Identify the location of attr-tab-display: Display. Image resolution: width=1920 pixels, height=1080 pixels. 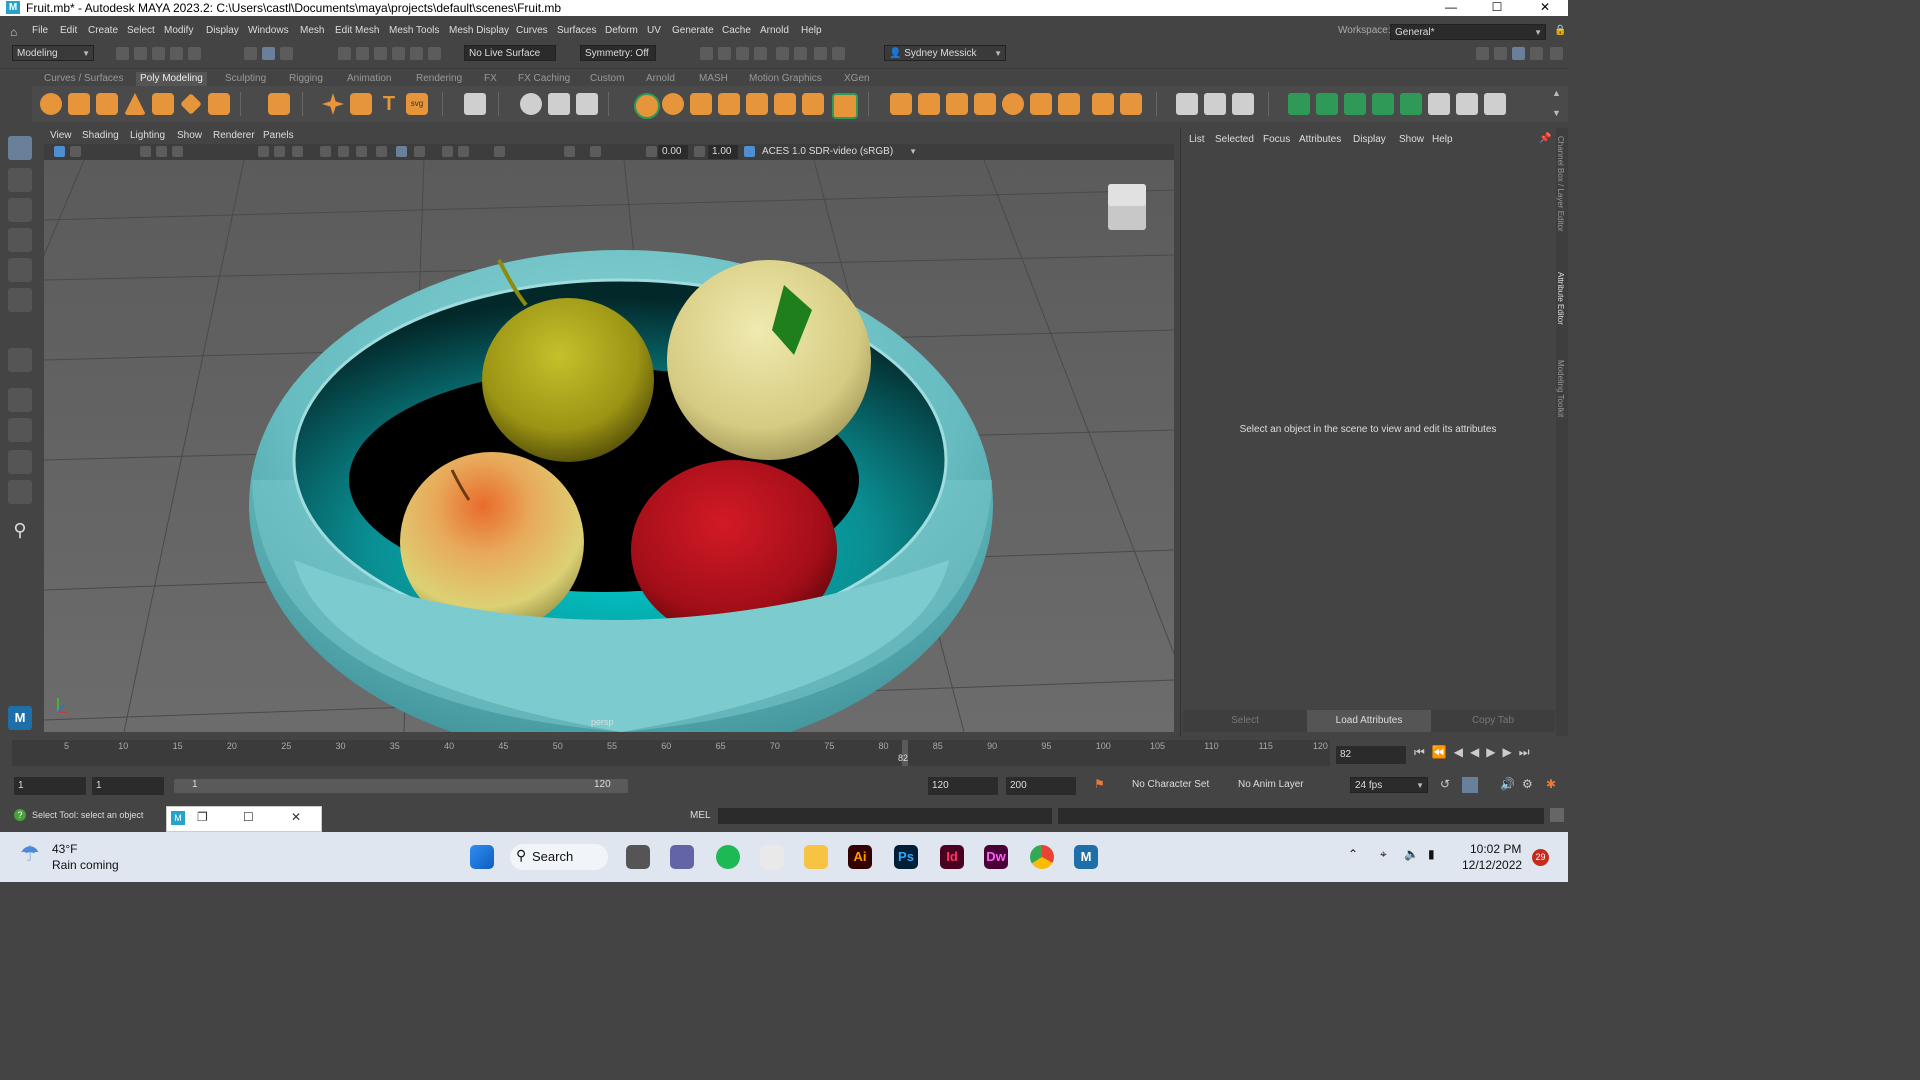
(1369, 139).